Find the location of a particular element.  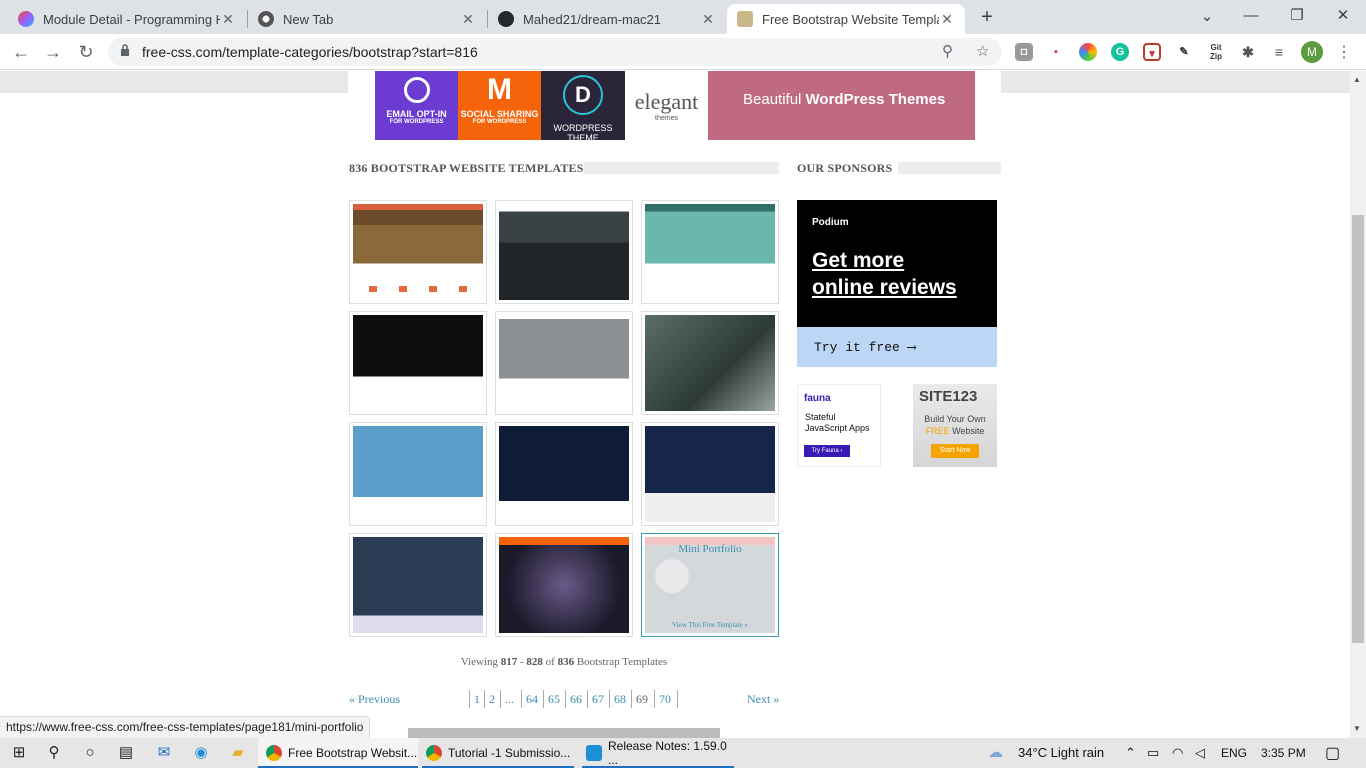

close-window-button: ✕ is located at coordinates (1343, 16).